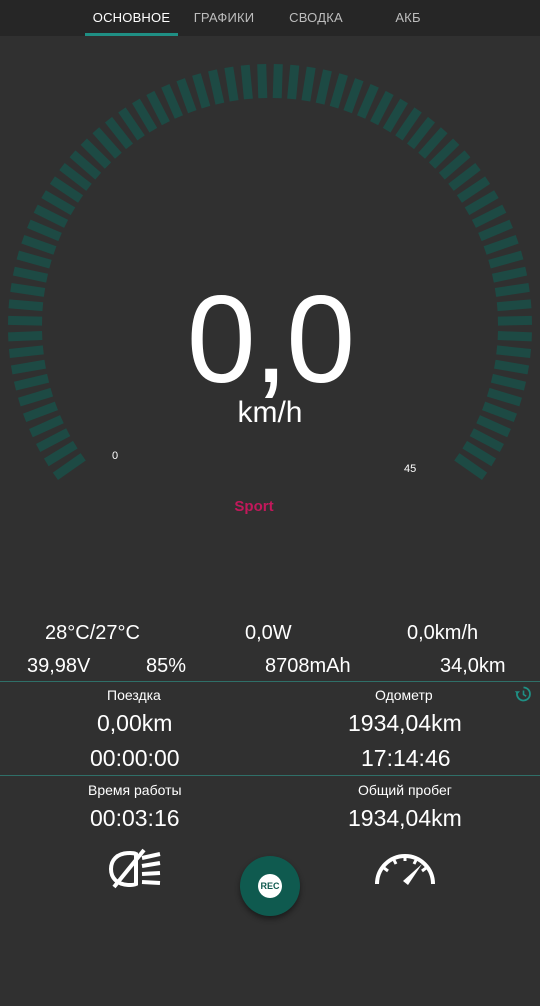 The image size is (540, 1006). I want to click on trip-label: Поездка, so click(134, 695).